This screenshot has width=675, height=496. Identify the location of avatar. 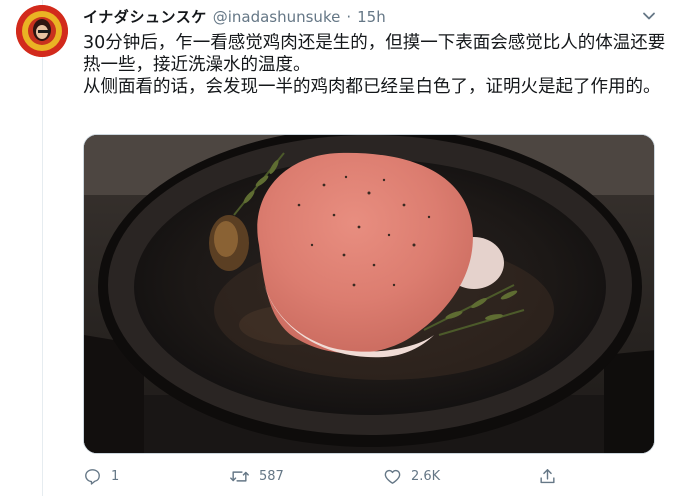
(42, 31).